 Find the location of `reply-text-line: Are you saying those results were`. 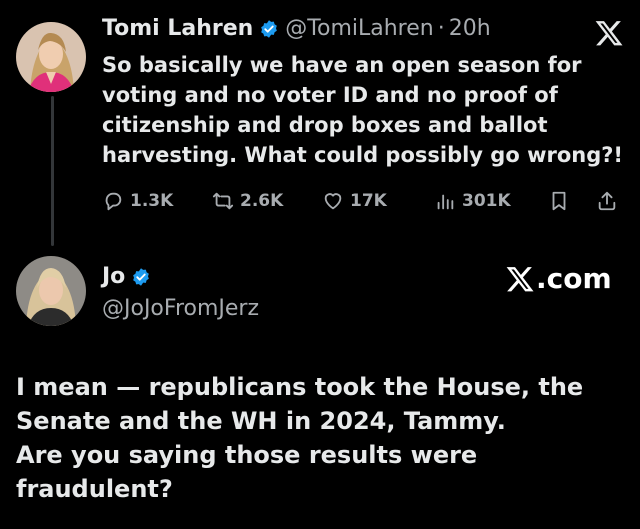

reply-text-line: Are you saying those results were is located at coordinates (247, 455).